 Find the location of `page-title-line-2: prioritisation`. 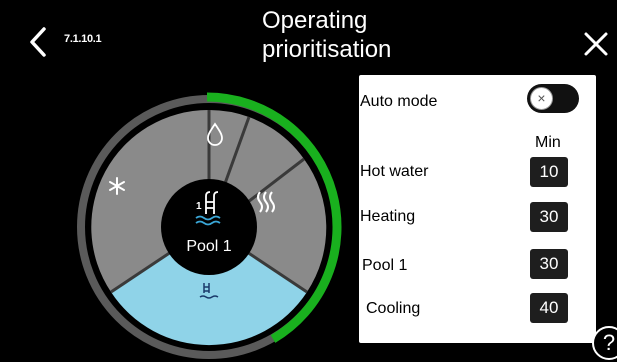

page-title-line-2: prioritisation is located at coordinates (327, 49).